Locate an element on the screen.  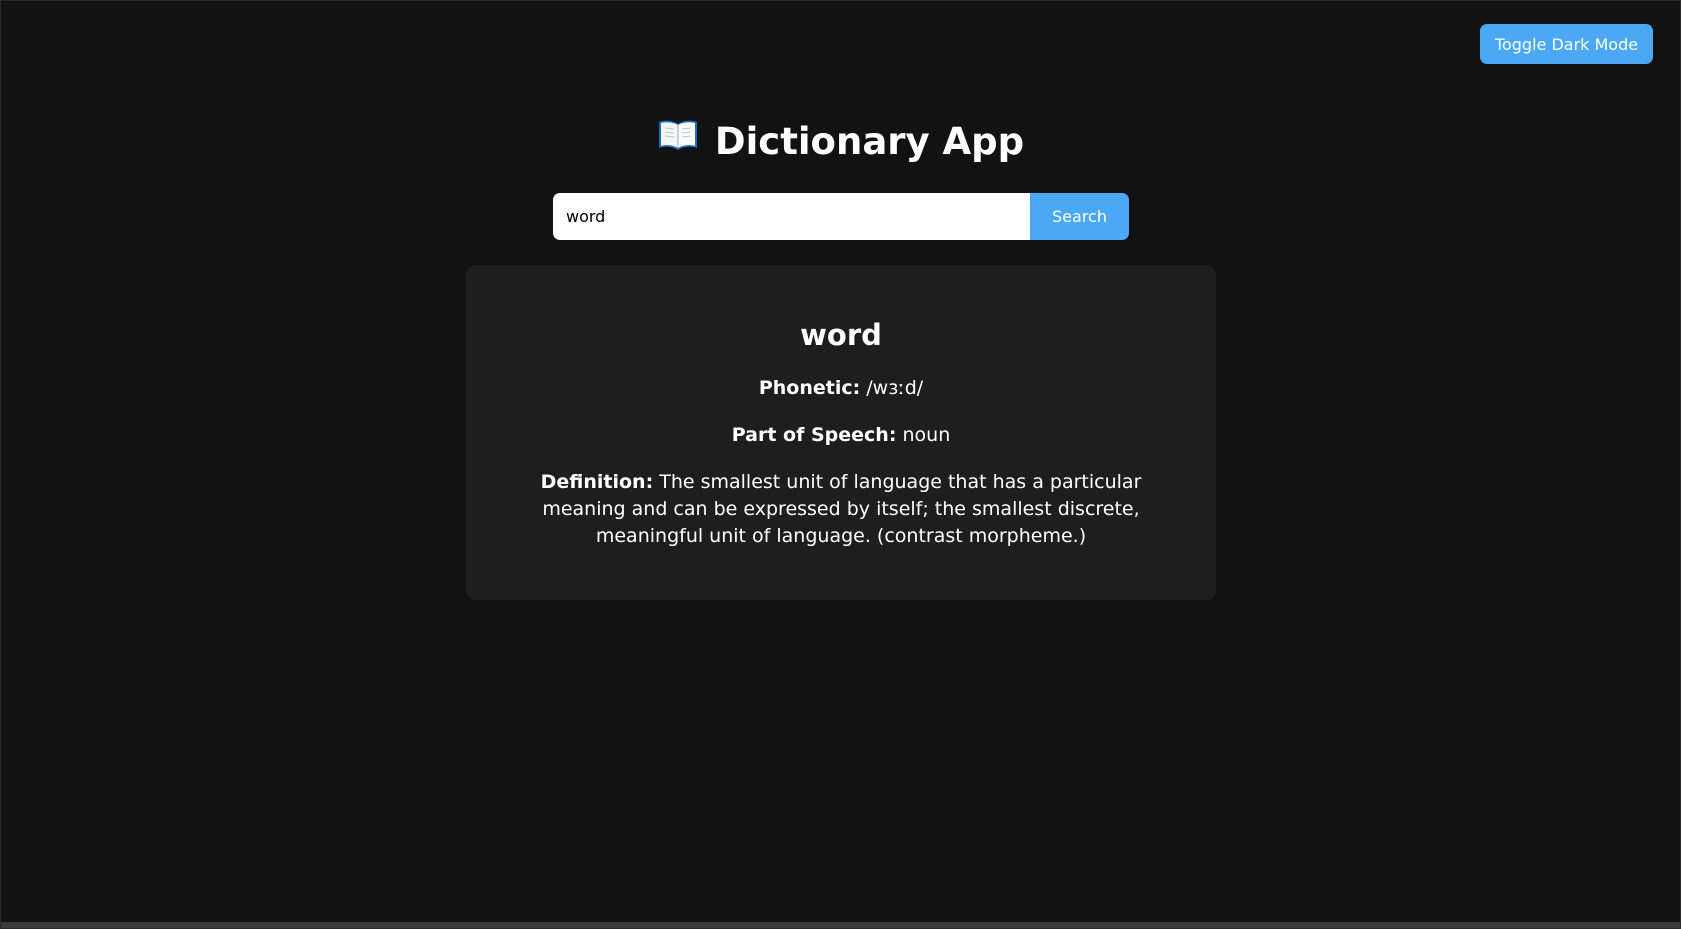
phonetic-row: Phonetic: /wɜːd/ is located at coordinates (841, 388).